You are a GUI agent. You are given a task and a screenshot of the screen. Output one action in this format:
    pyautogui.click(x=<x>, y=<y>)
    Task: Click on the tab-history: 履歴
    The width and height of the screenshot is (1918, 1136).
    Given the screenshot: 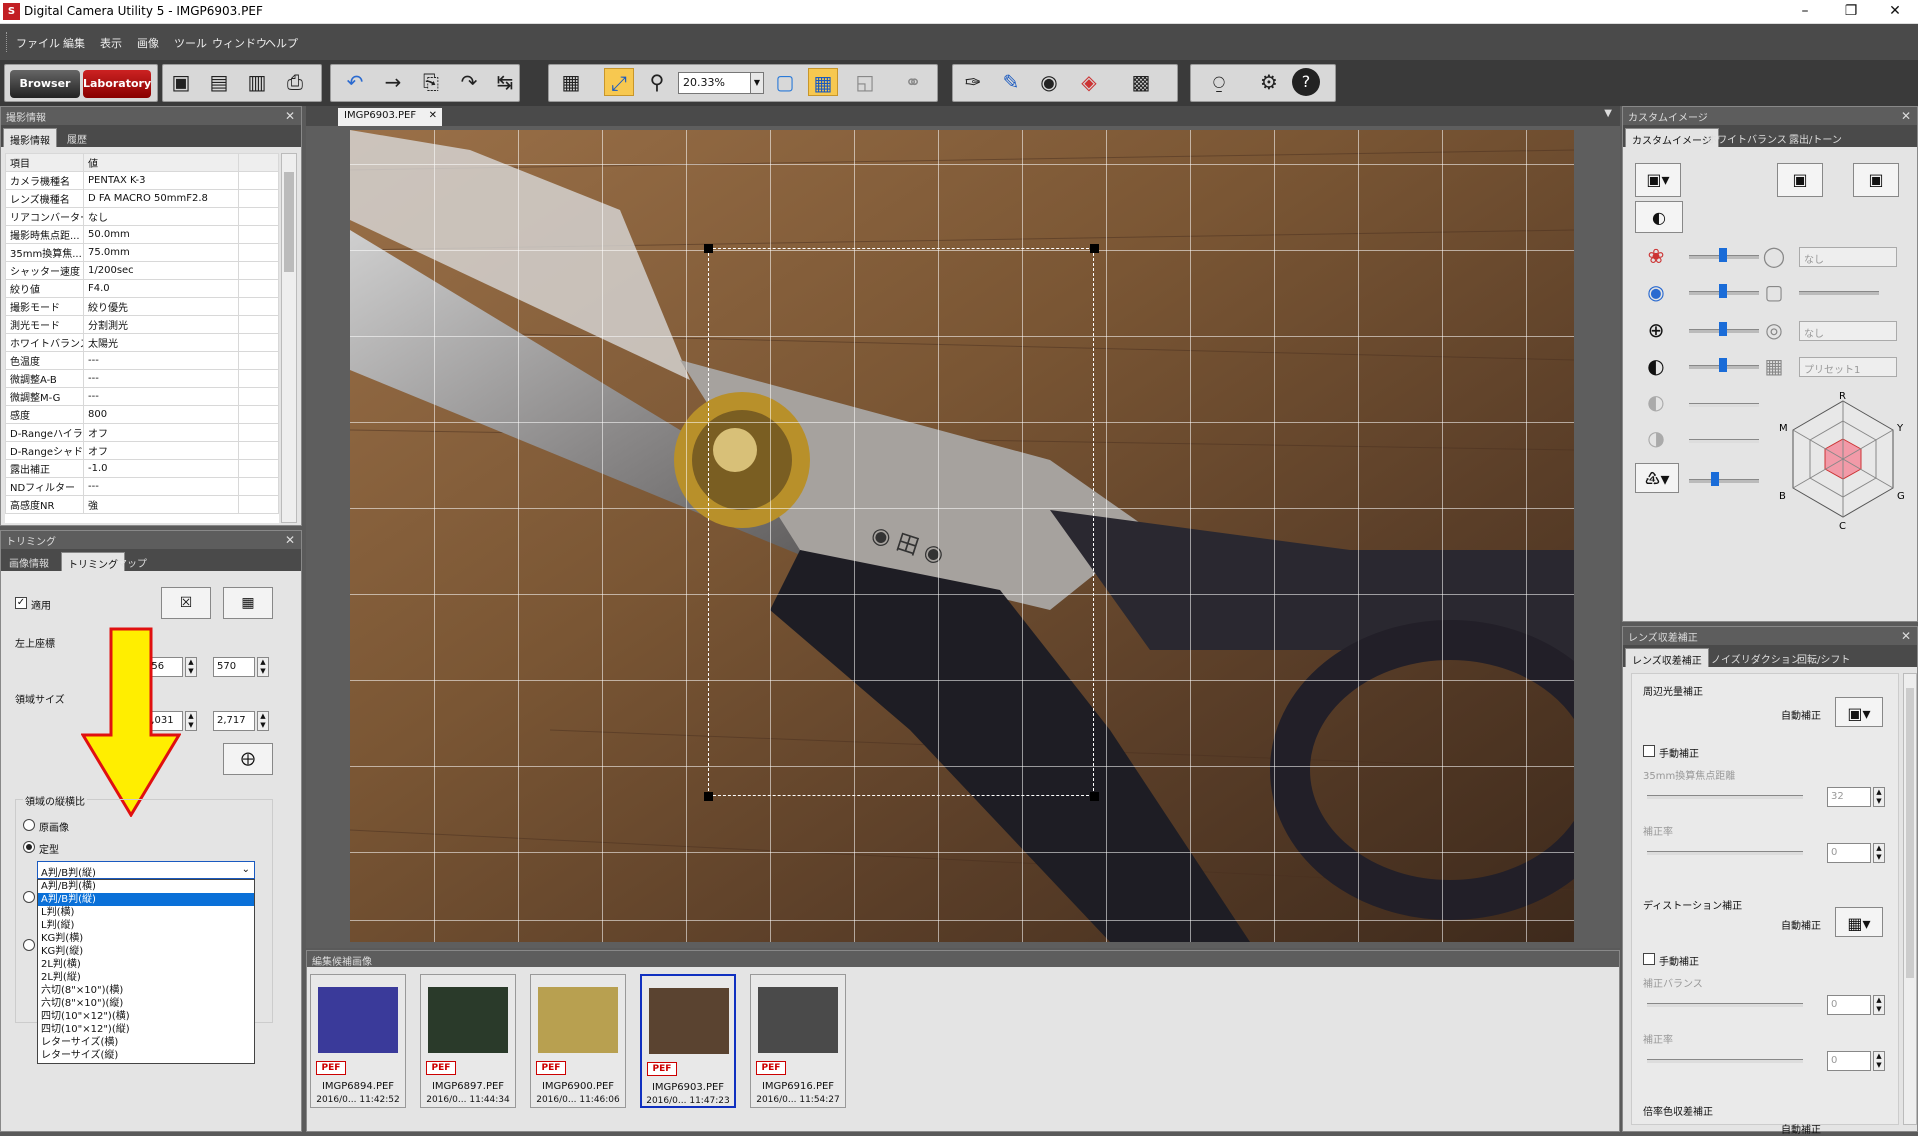 What is the action you would take?
    pyautogui.click(x=77, y=137)
    